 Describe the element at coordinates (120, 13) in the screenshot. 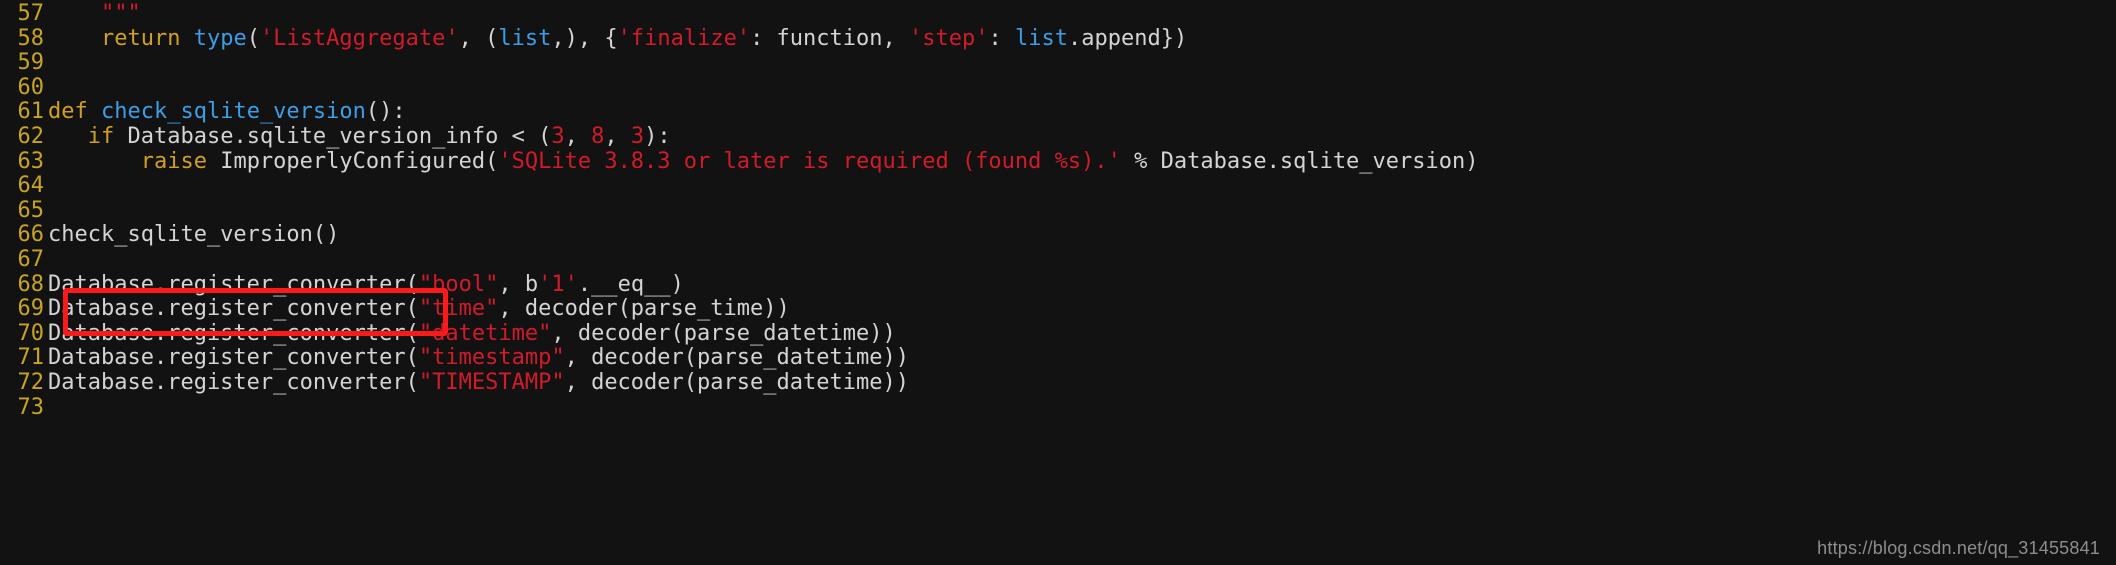

I see `code-token: """` at that location.